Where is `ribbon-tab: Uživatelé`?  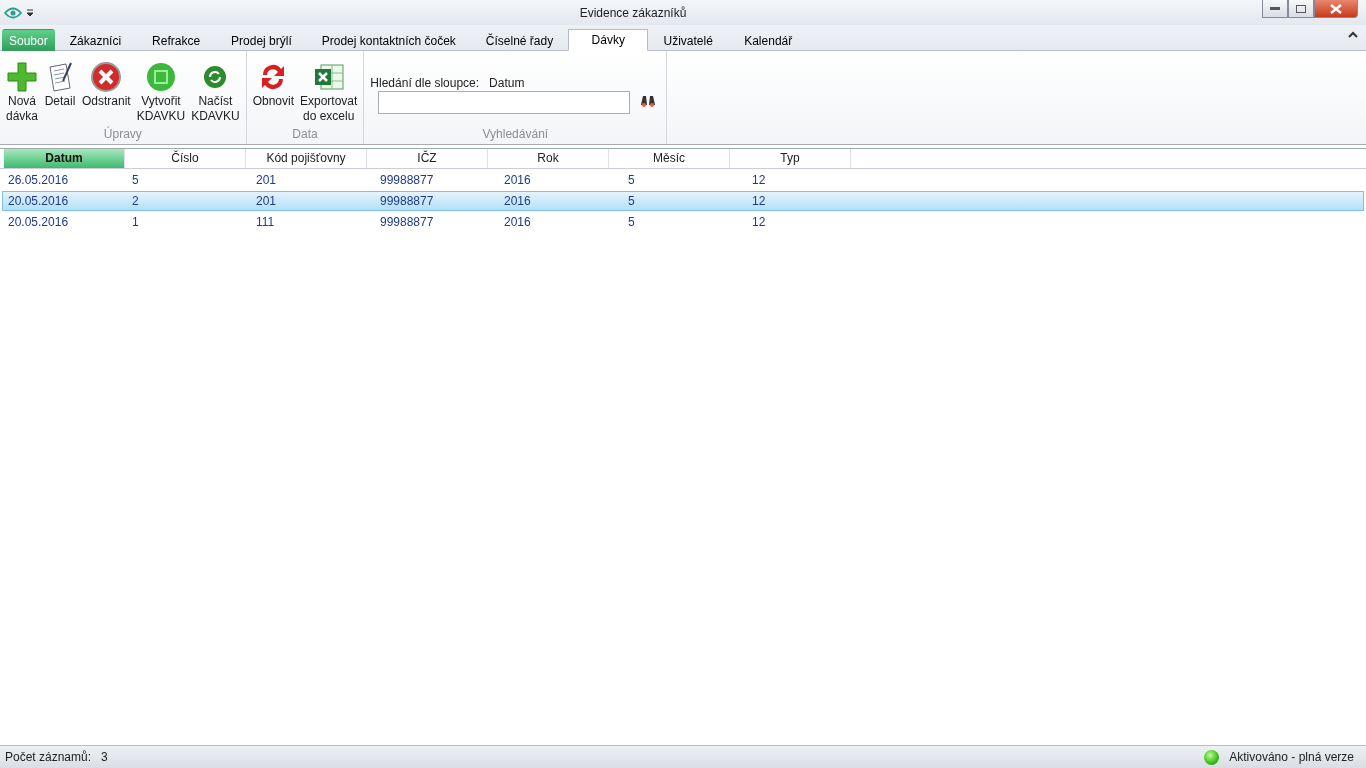 ribbon-tab: Uživatelé is located at coordinates (688, 40).